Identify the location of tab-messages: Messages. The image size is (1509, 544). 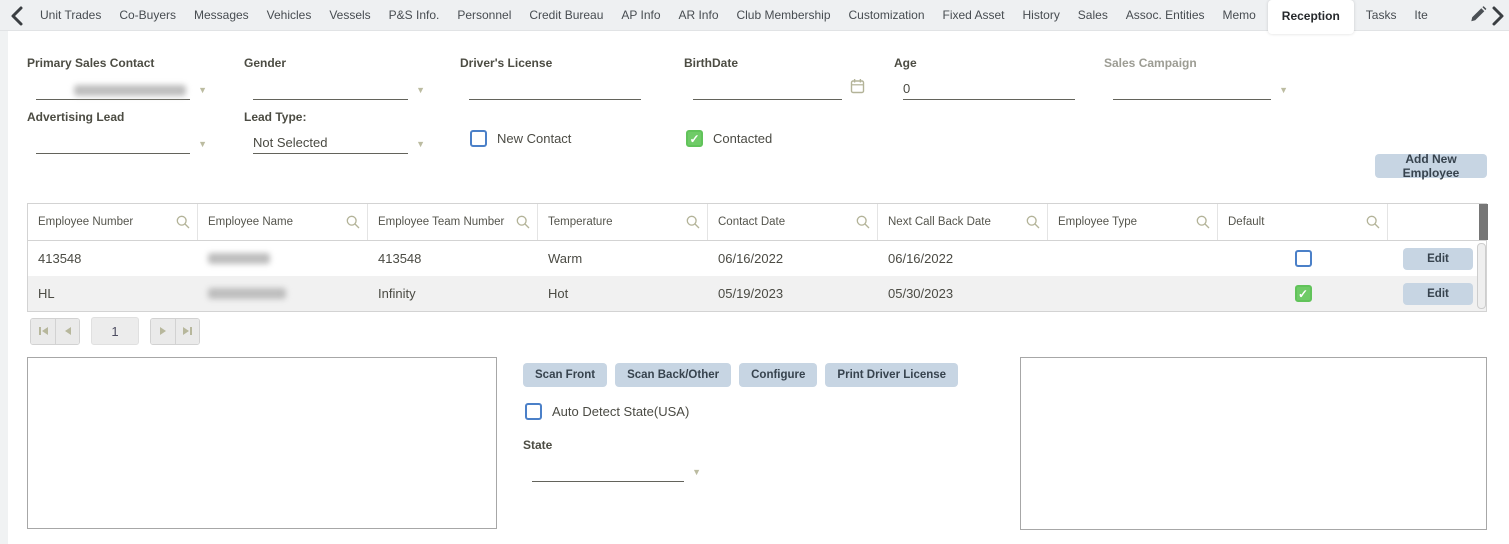
(221, 15).